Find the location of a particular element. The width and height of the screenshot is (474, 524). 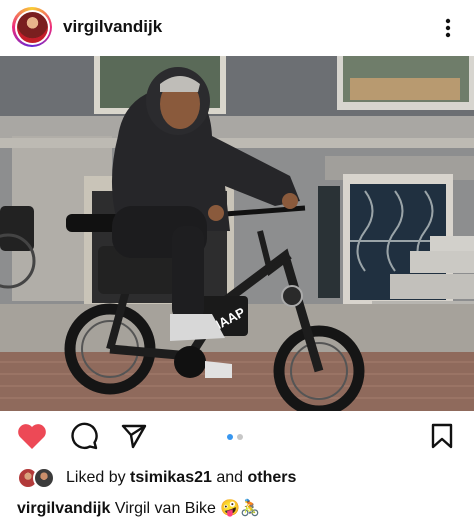

liked-by-label: Liked by is located at coordinates (96, 477).